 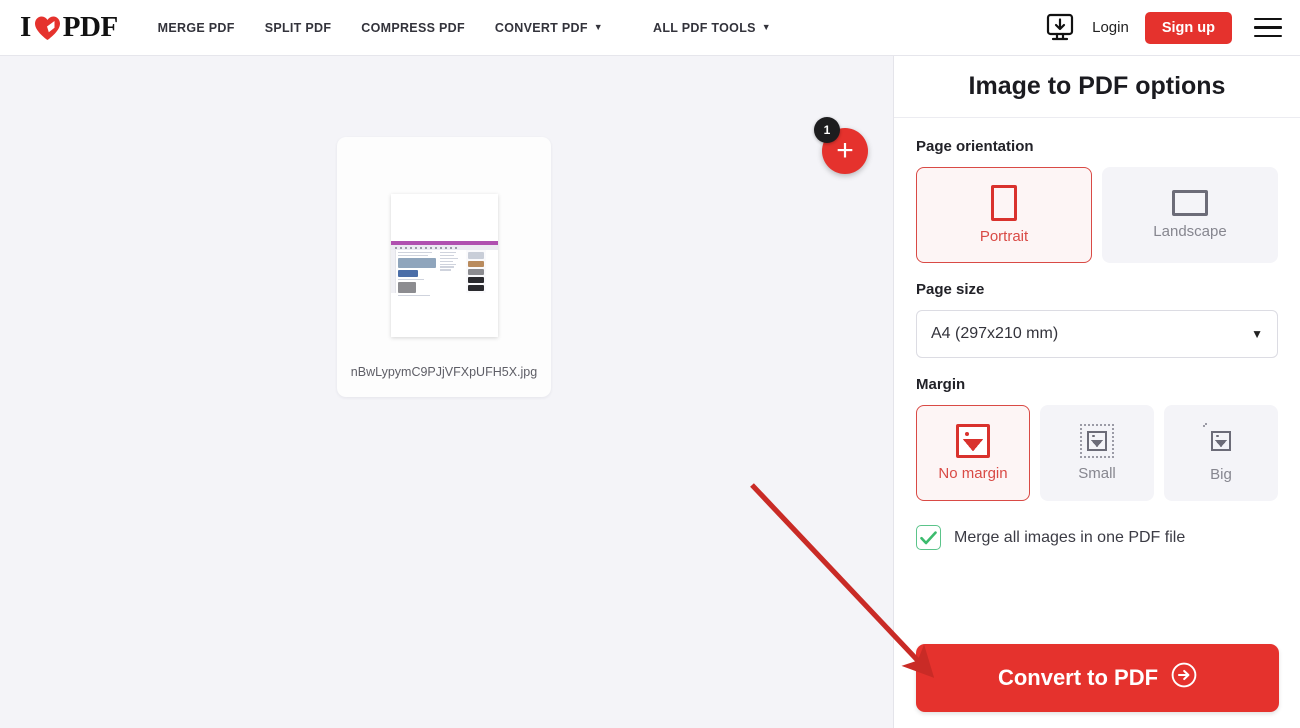 I want to click on hamburger-menu-icon, so click(x=1268, y=27).